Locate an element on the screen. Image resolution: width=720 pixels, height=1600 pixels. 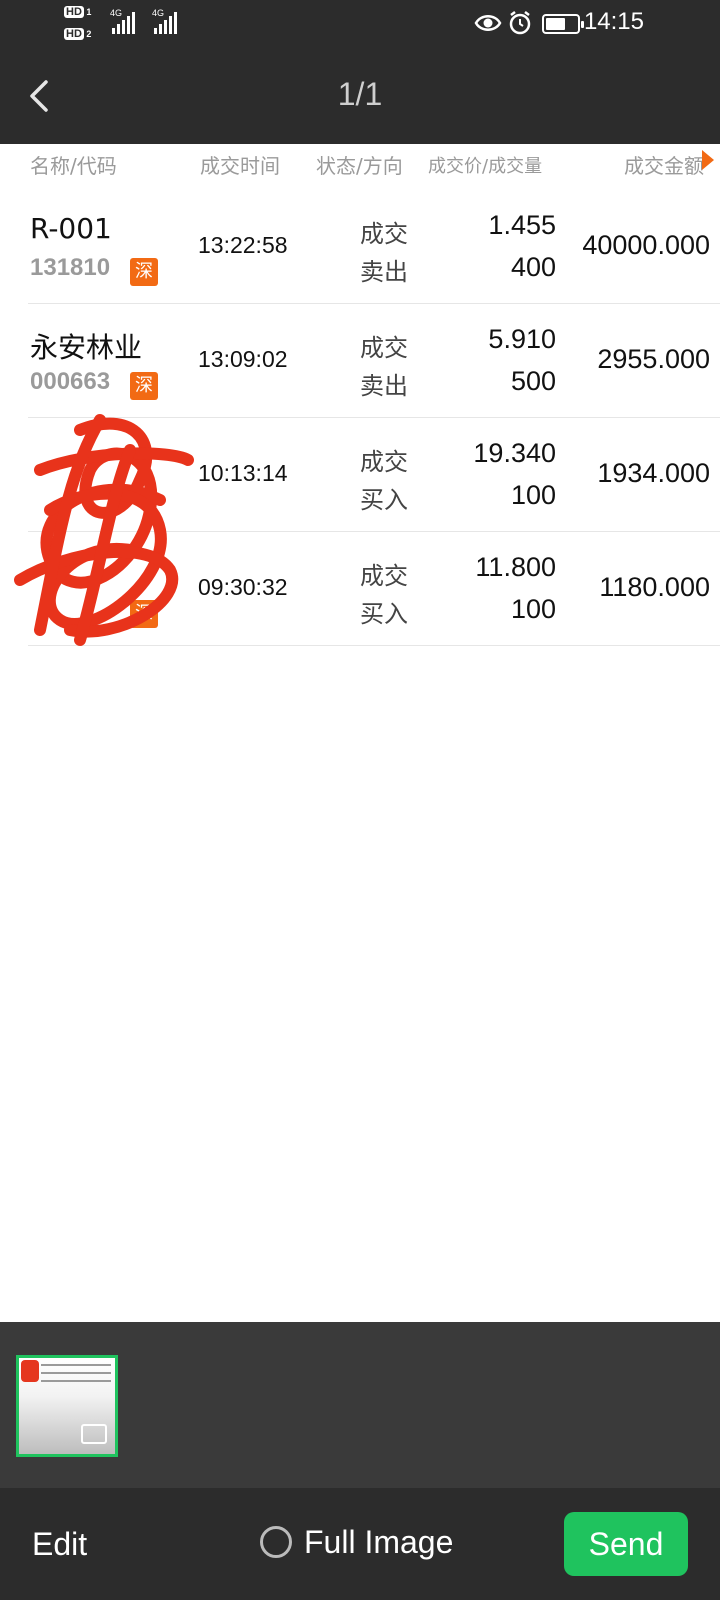
trade-time: 13:22:58 is located at coordinates (243, 245).